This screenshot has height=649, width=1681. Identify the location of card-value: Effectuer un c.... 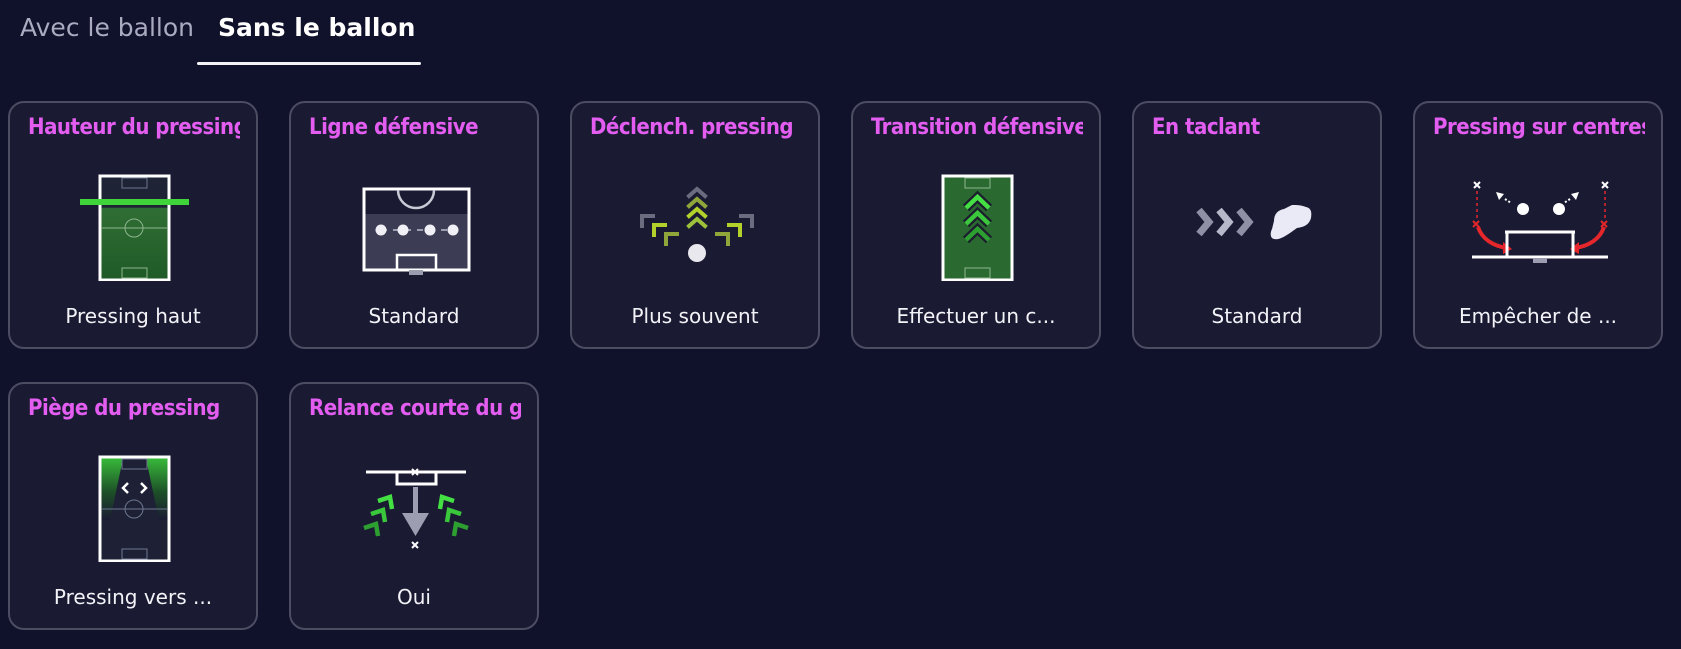
(976, 316).